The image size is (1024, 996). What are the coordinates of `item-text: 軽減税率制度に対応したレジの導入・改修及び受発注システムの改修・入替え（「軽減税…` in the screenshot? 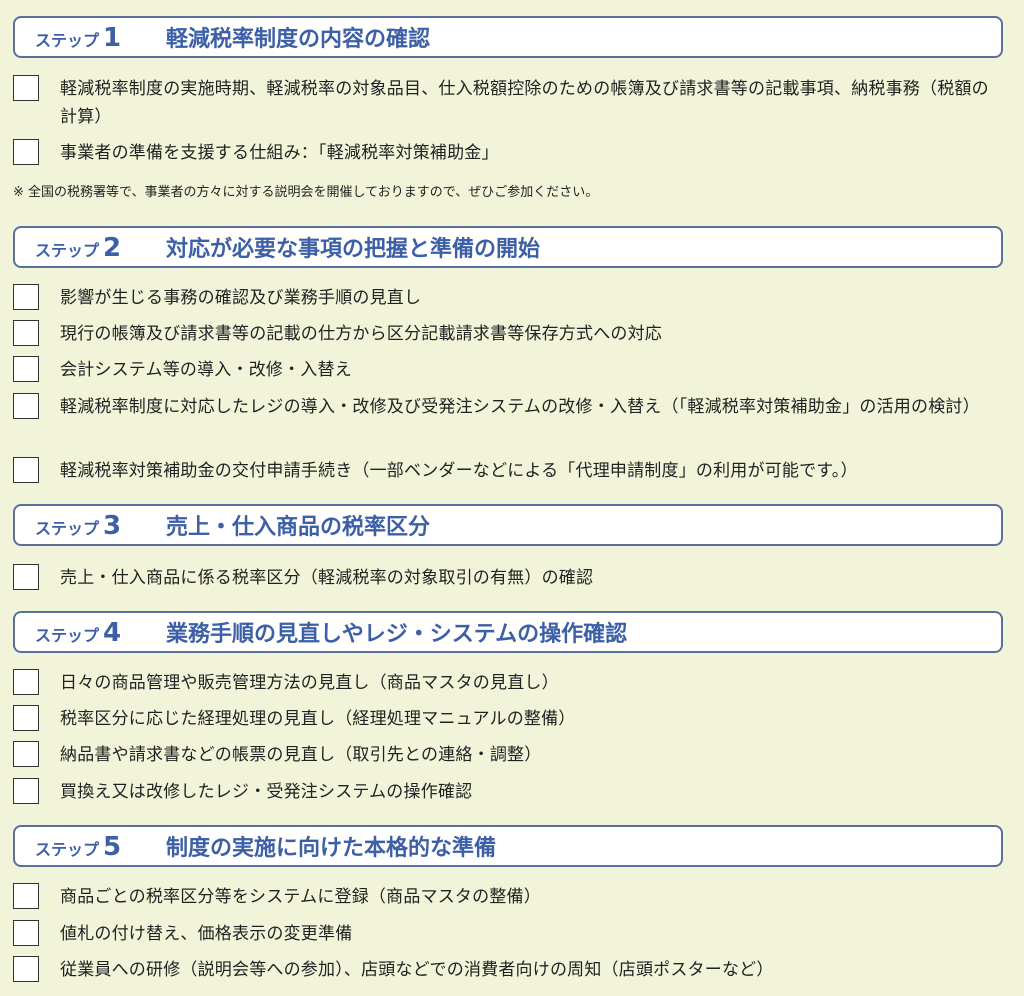 It's located at (520, 407).